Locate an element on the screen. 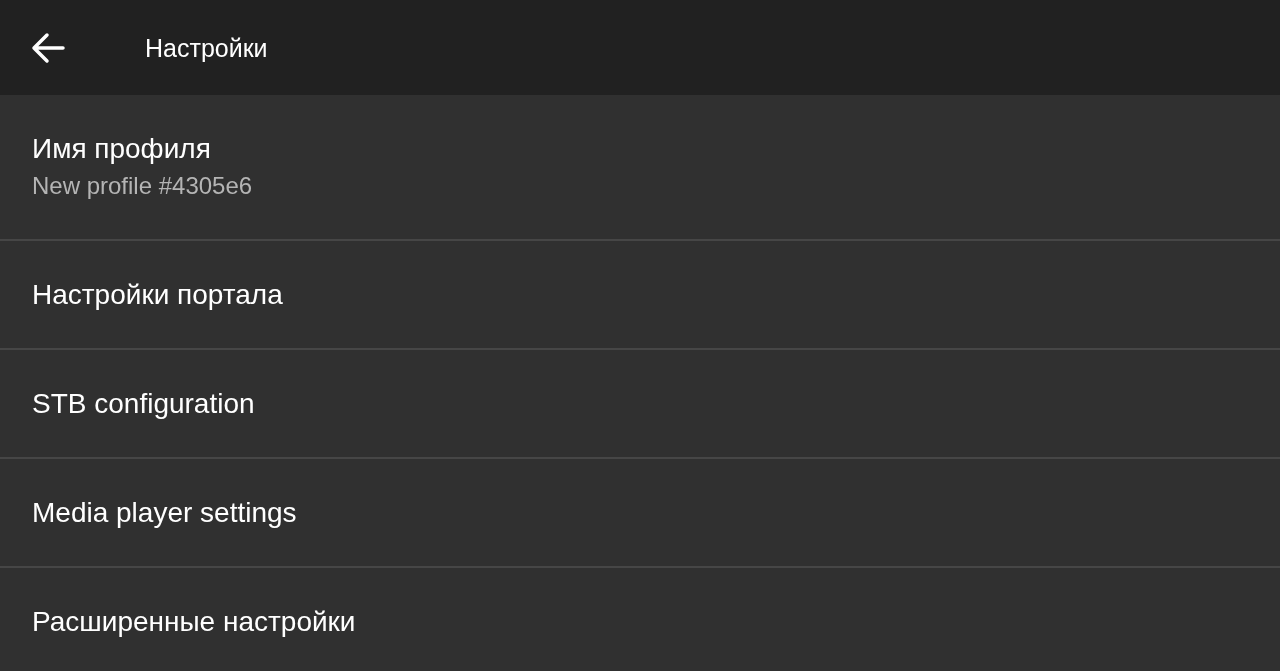  back-button is located at coordinates (48, 47).